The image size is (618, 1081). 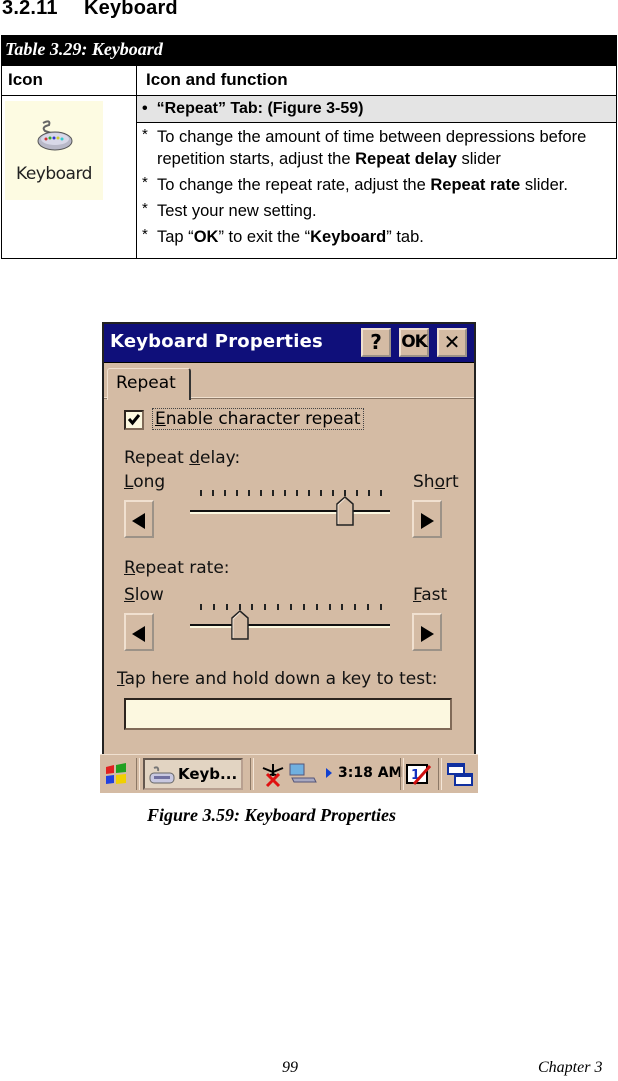 I want to click on close-button: ✕, so click(x=452, y=342).